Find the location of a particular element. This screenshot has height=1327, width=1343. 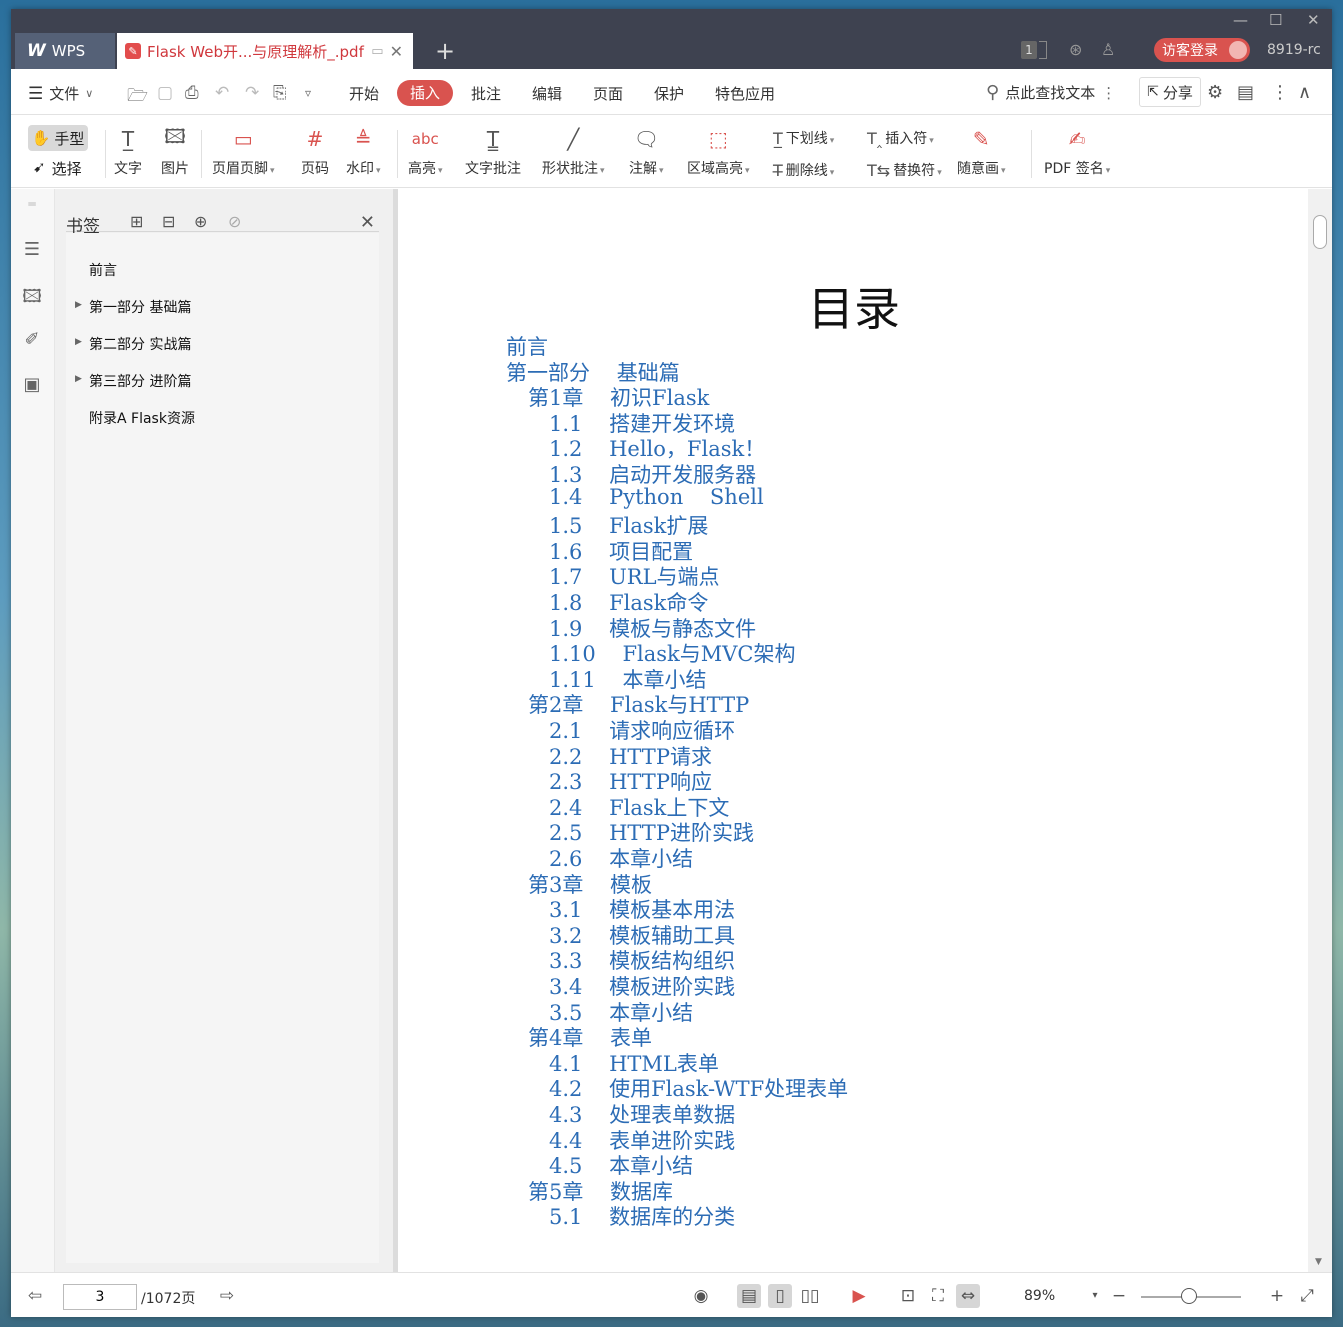

guest-login-label: 访客登录 is located at coordinates (1190, 51).